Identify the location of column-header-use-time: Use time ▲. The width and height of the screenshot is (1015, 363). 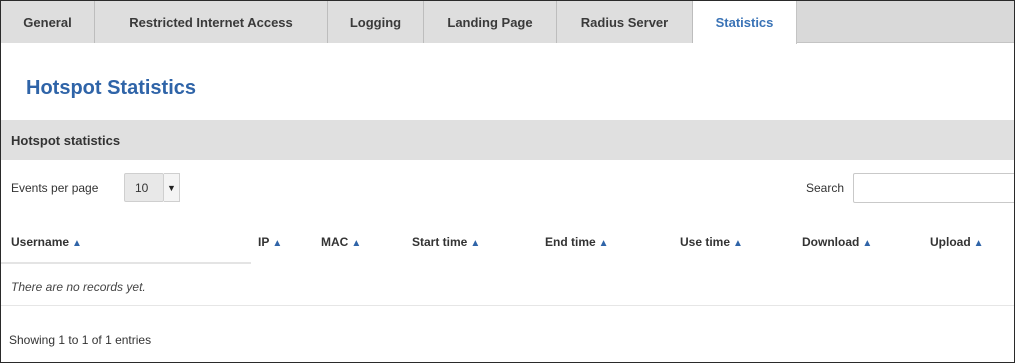
(711, 242).